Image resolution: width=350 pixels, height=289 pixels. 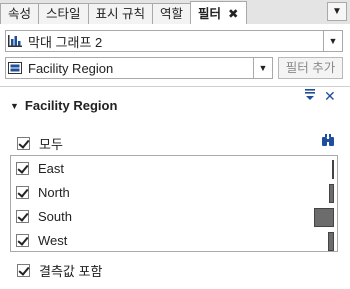 What do you see at coordinates (310, 95) in the screenshot?
I see `menu-icon` at bounding box center [310, 95].